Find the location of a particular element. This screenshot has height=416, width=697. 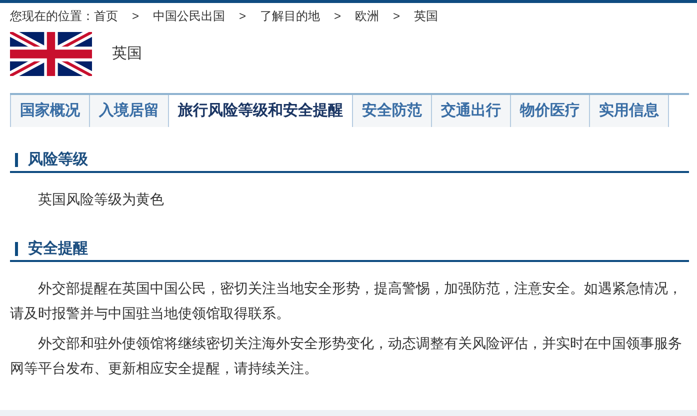

paragraph: 外交部和驻外使领馆将继续密切关注海外安全形势变化，动态调整有关风险评估，并实时在中国领事服务网等平台发布、更新相应安全提醒，请持续关注。 is located at coordinates (346, 356).